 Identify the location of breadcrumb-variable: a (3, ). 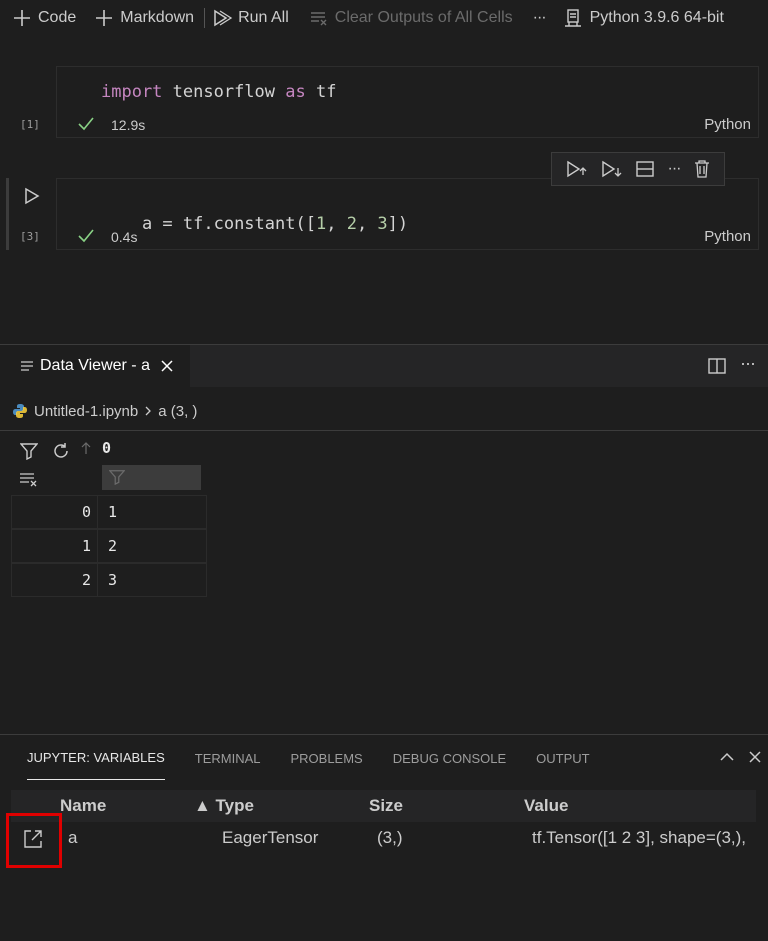
(177, 411).